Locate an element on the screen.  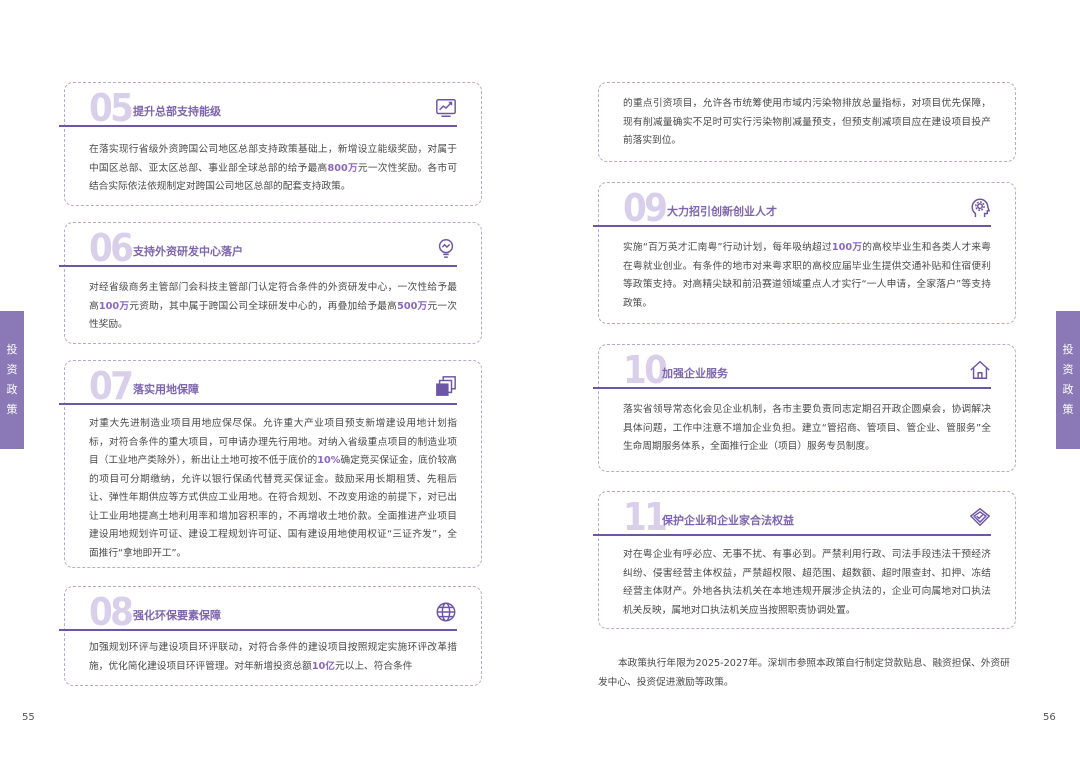
body-text: 实施“百万英才汇南粤”行动计划，每年吸纳超过 is located at coordinates (727, 247).